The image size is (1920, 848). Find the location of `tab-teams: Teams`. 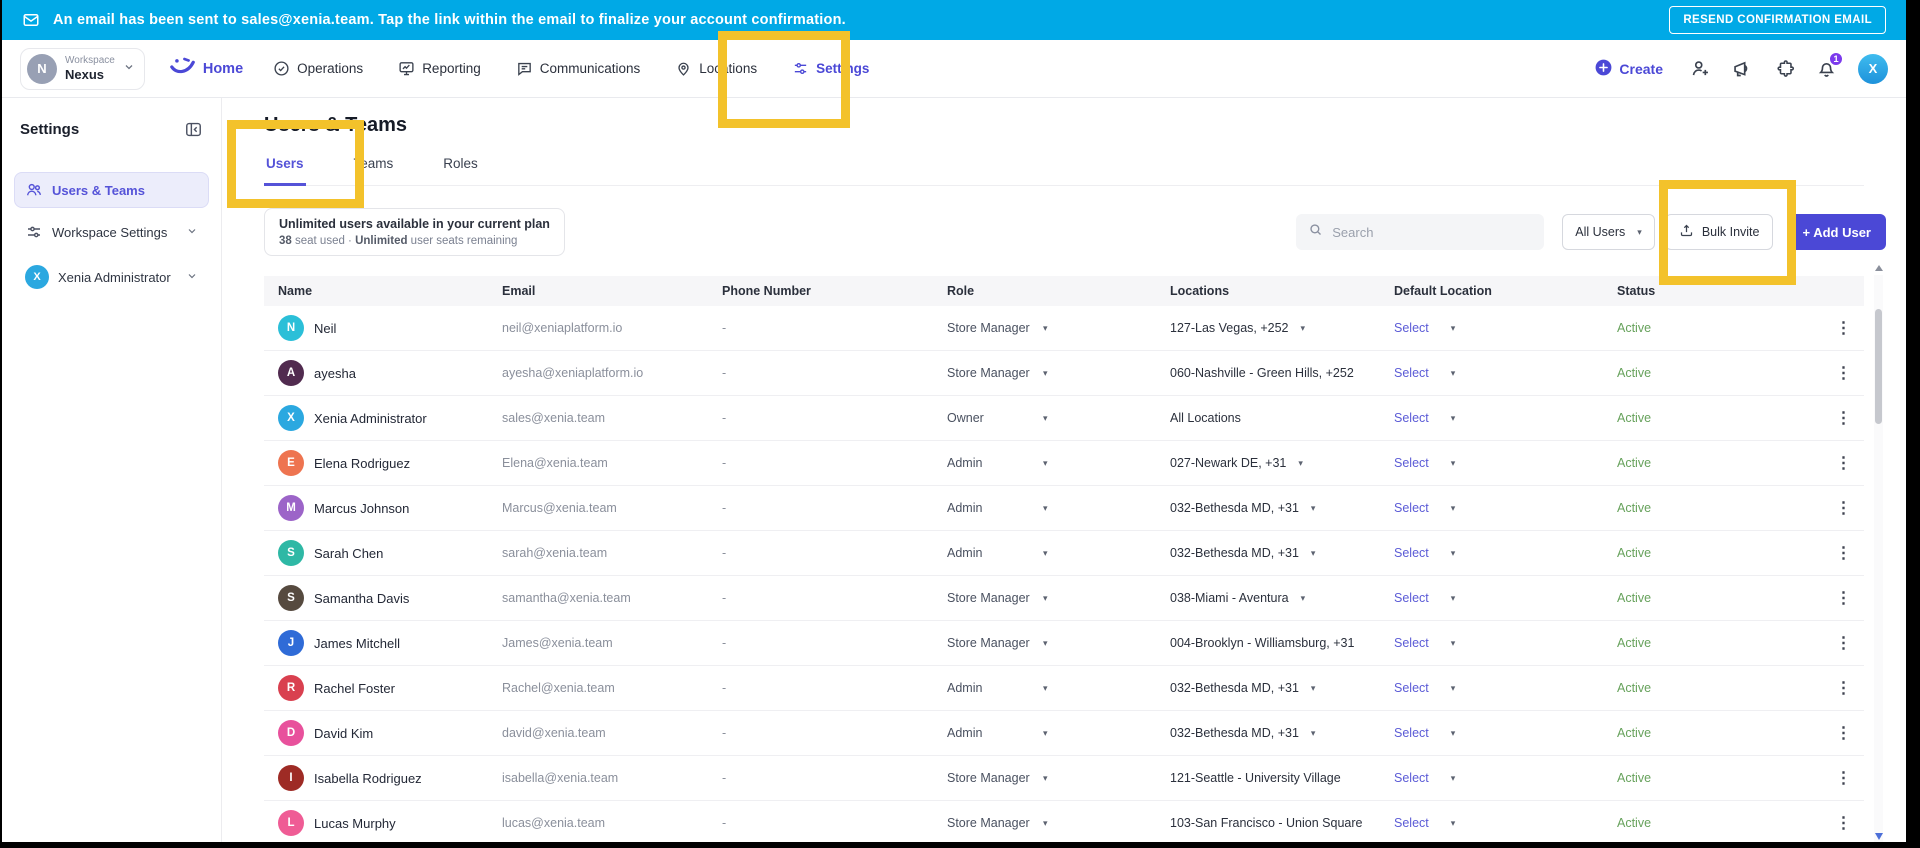

tab-teams: Teams is located at coordinates (374, 168).